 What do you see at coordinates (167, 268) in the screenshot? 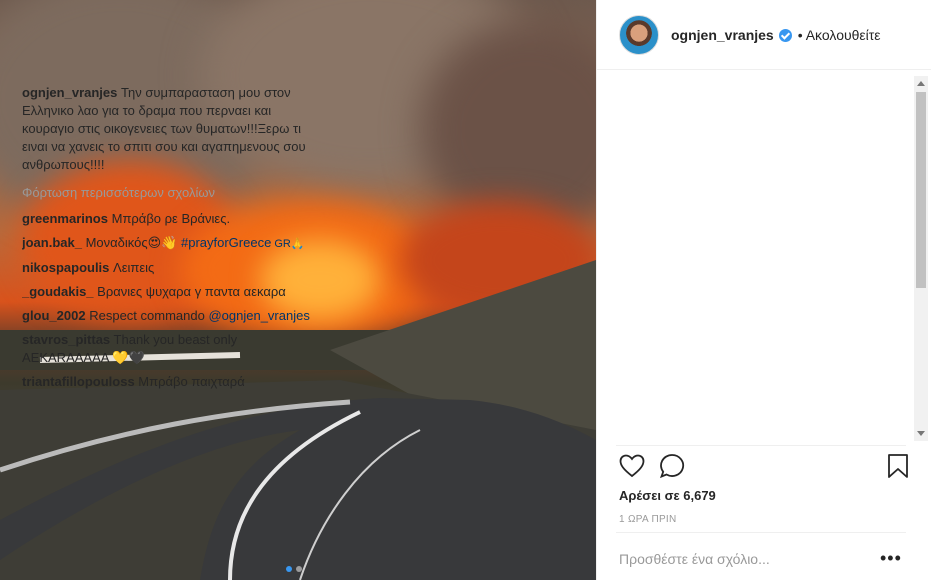
I see `comment: nikospapoulis Λειπεις` at bounding box center [167, 268].